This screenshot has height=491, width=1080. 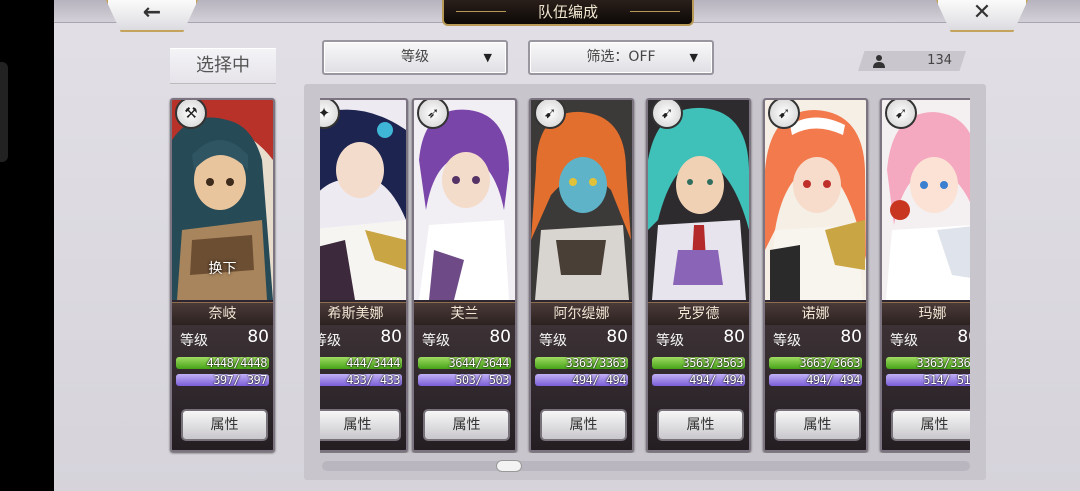 What do you see at coordinates (939, 60) in the screenshot?
I see `unit-count-value: 134` at bounding box center [939, 60].